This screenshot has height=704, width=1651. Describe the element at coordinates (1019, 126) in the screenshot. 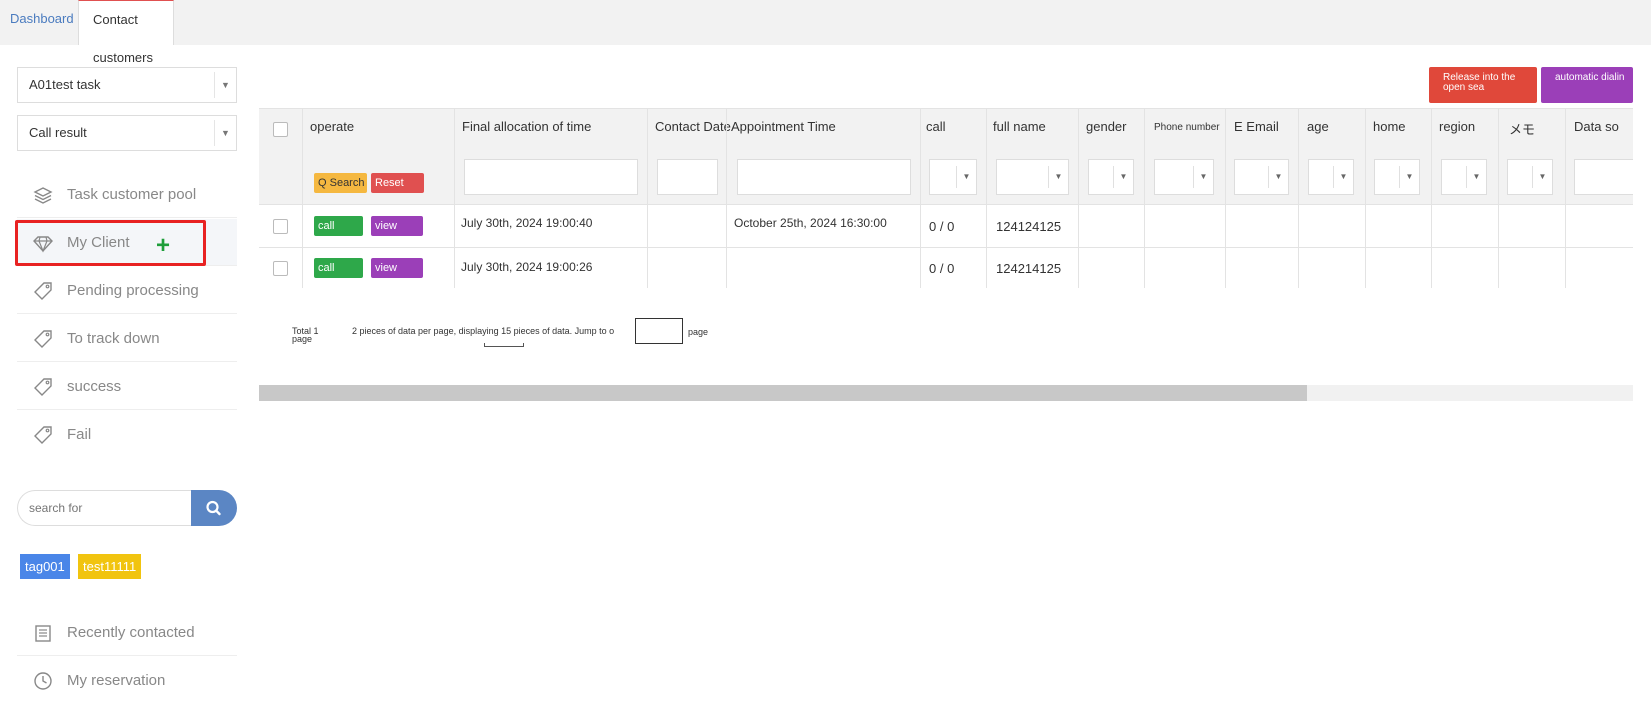

I see `column-header: full name` at that location.